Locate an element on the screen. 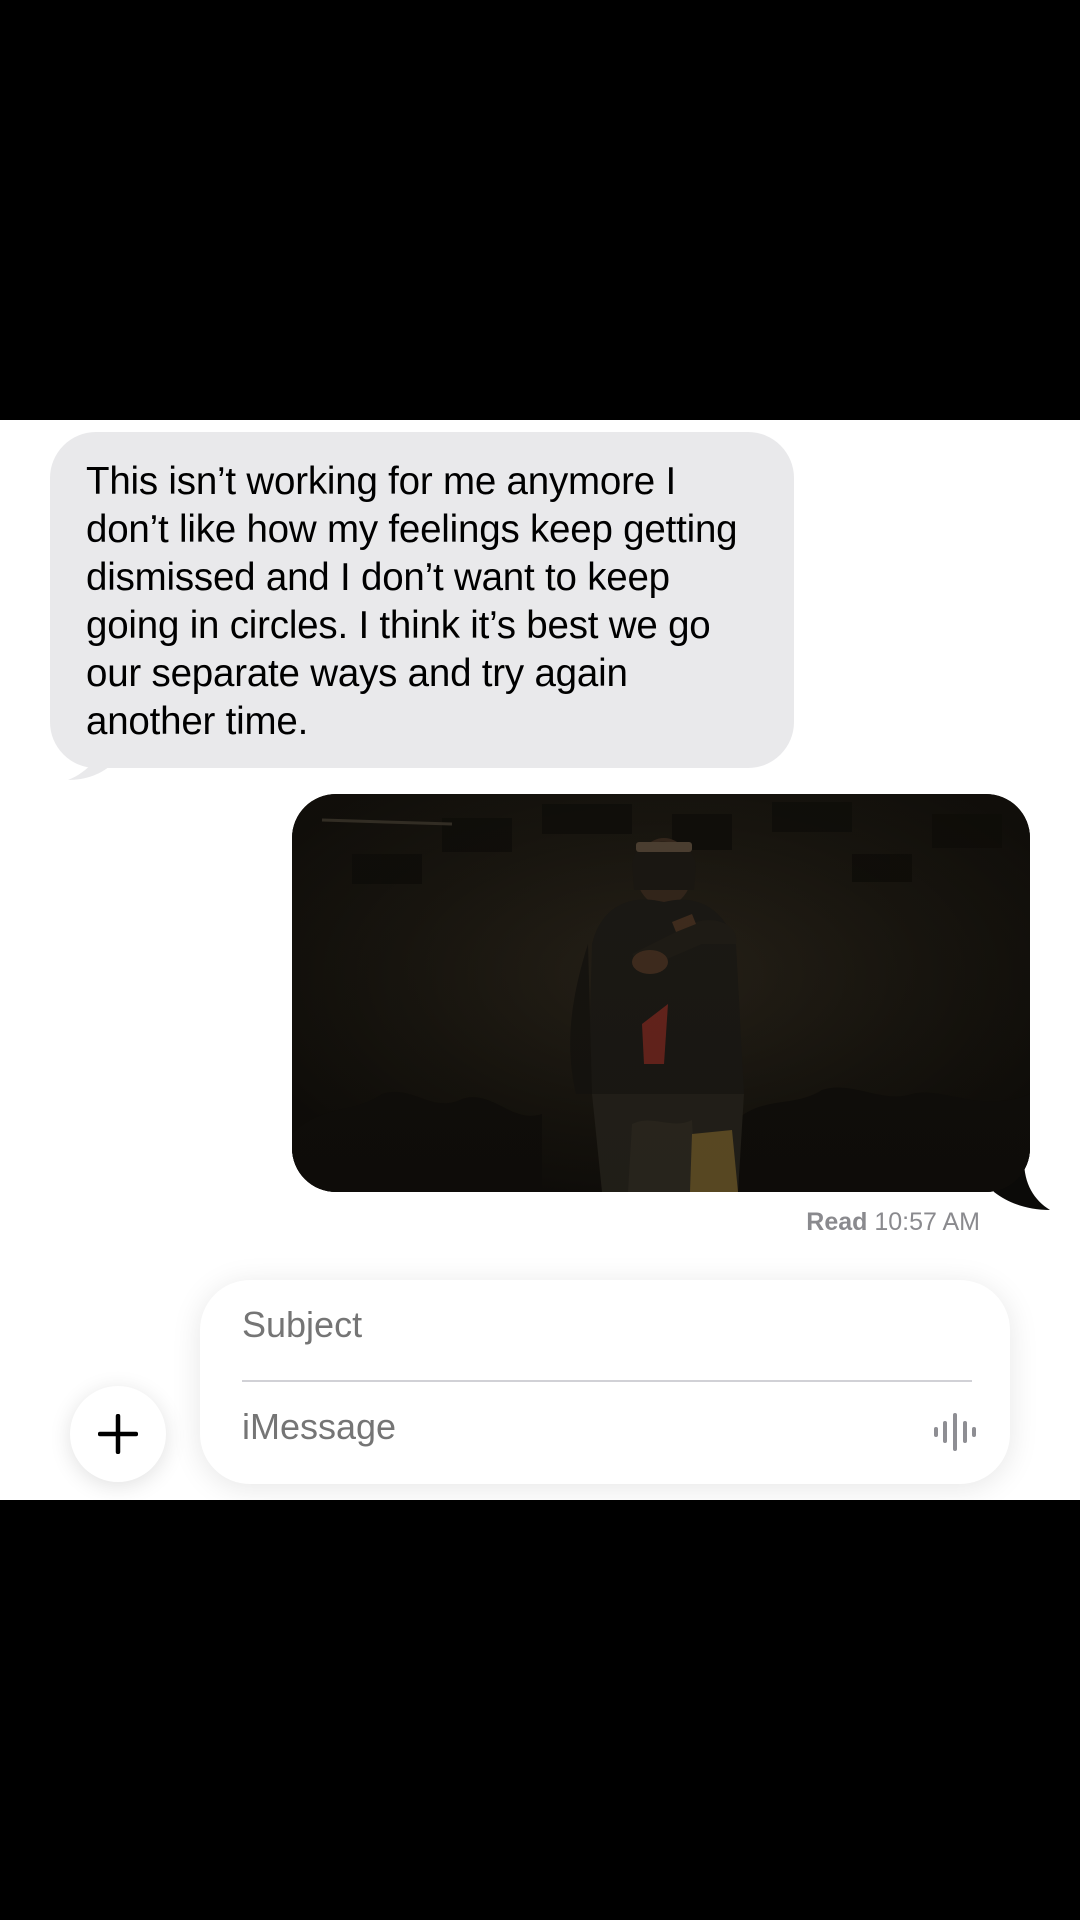  subject-field is located at coordinates (592, 1325).